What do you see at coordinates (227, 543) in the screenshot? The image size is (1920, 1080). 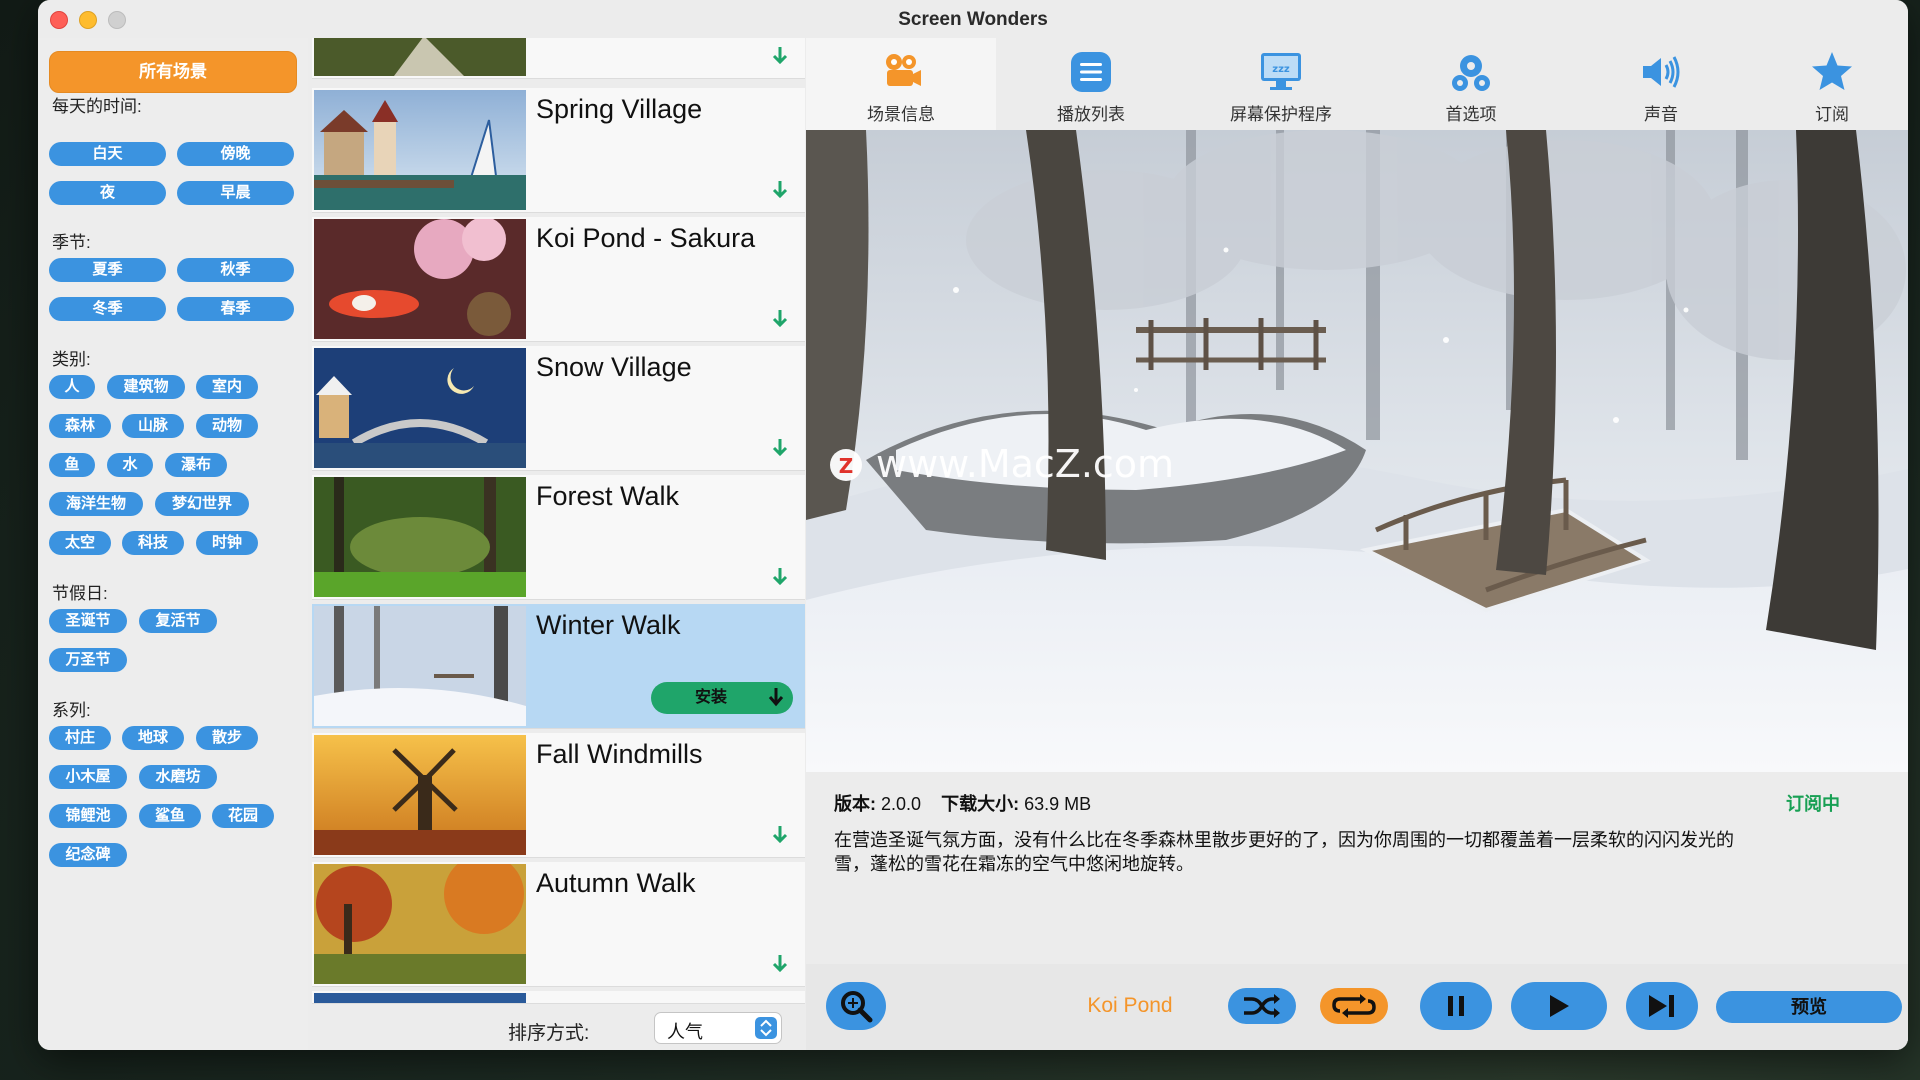 I see `filter-clocks: 时钟` at bounding box center [227, 543].